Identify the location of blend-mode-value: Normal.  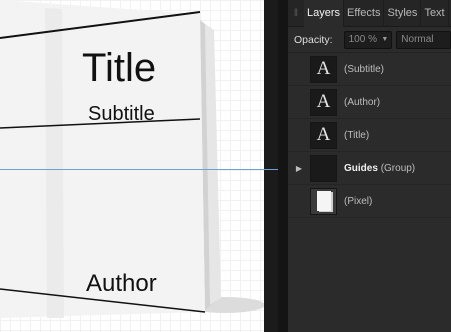
(417, 39).